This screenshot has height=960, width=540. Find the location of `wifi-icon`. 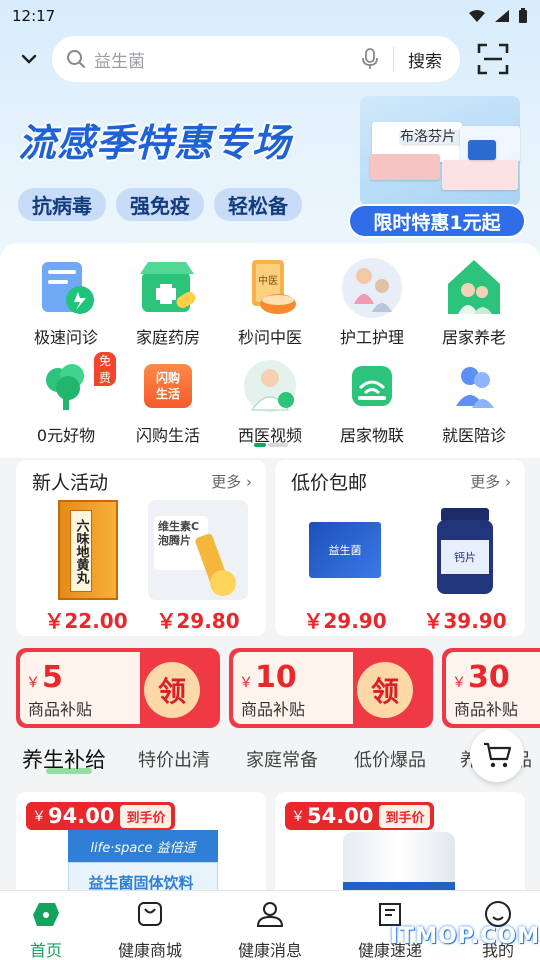

wifi-icon is located at coordinates (477, 16).